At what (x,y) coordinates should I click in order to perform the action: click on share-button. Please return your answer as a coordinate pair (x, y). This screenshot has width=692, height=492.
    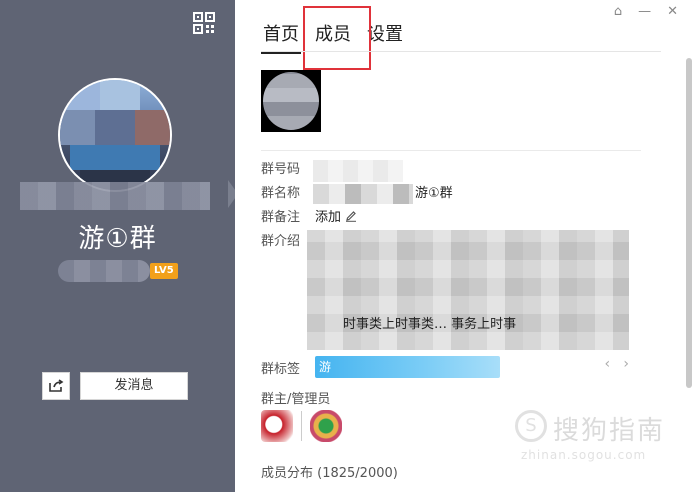
    Looking at the image, I should click on (56, 386).